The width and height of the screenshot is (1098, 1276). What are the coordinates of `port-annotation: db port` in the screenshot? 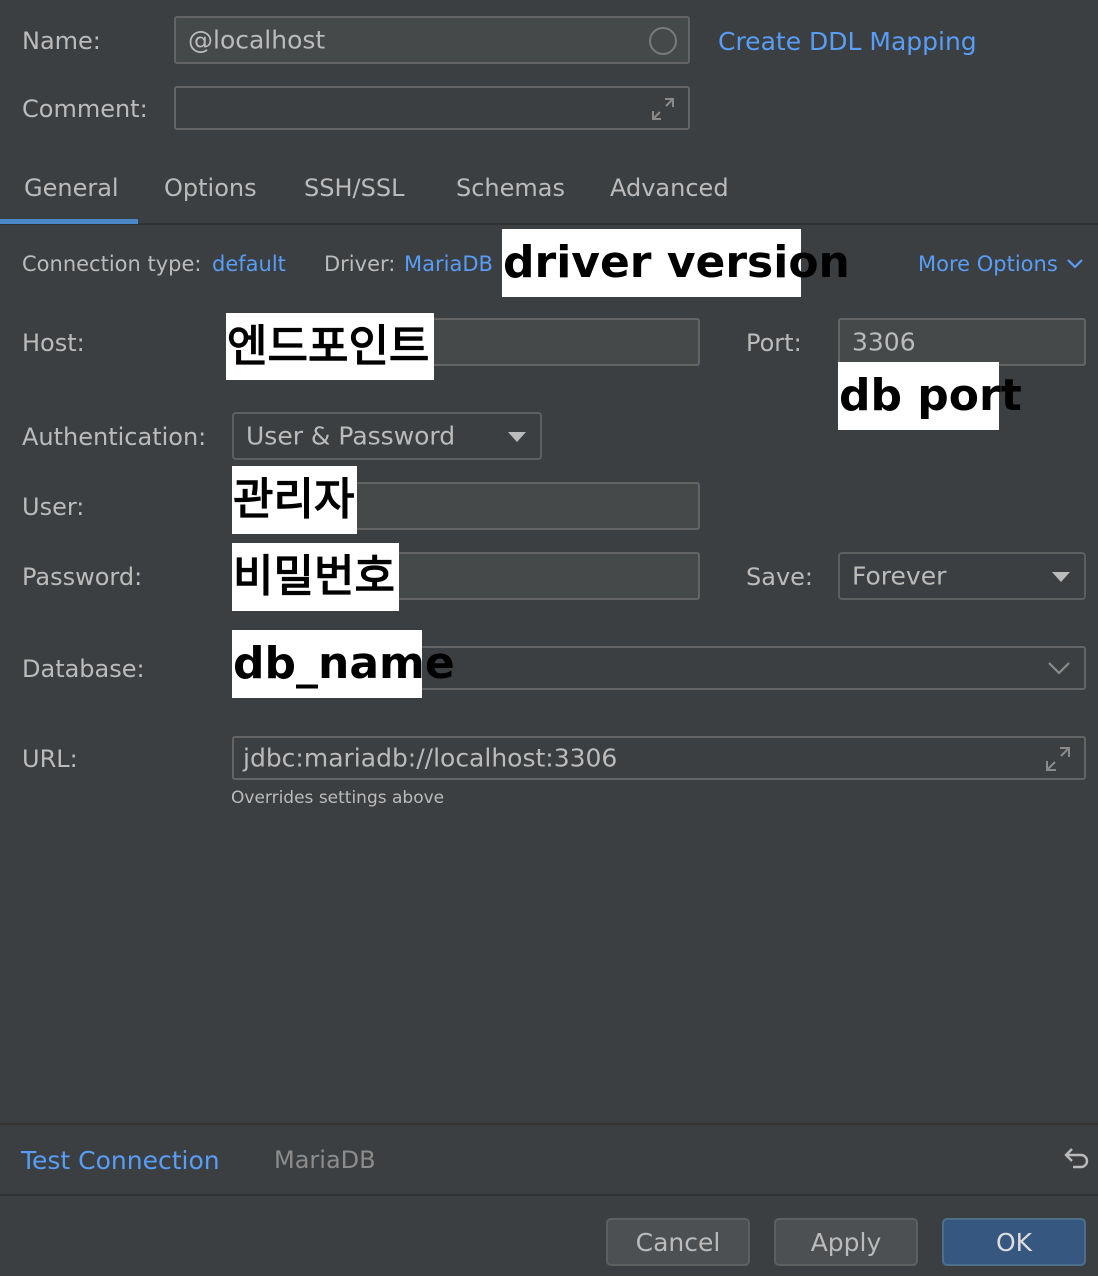 It's located at (930, 396).